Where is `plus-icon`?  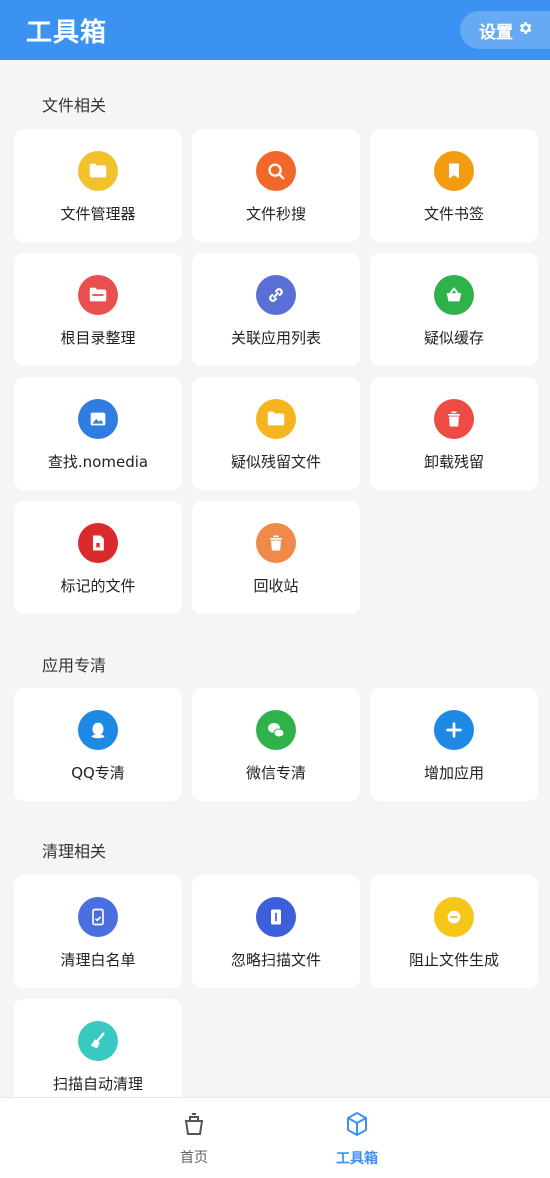
plus-icon is located at coordinates (454, 730).